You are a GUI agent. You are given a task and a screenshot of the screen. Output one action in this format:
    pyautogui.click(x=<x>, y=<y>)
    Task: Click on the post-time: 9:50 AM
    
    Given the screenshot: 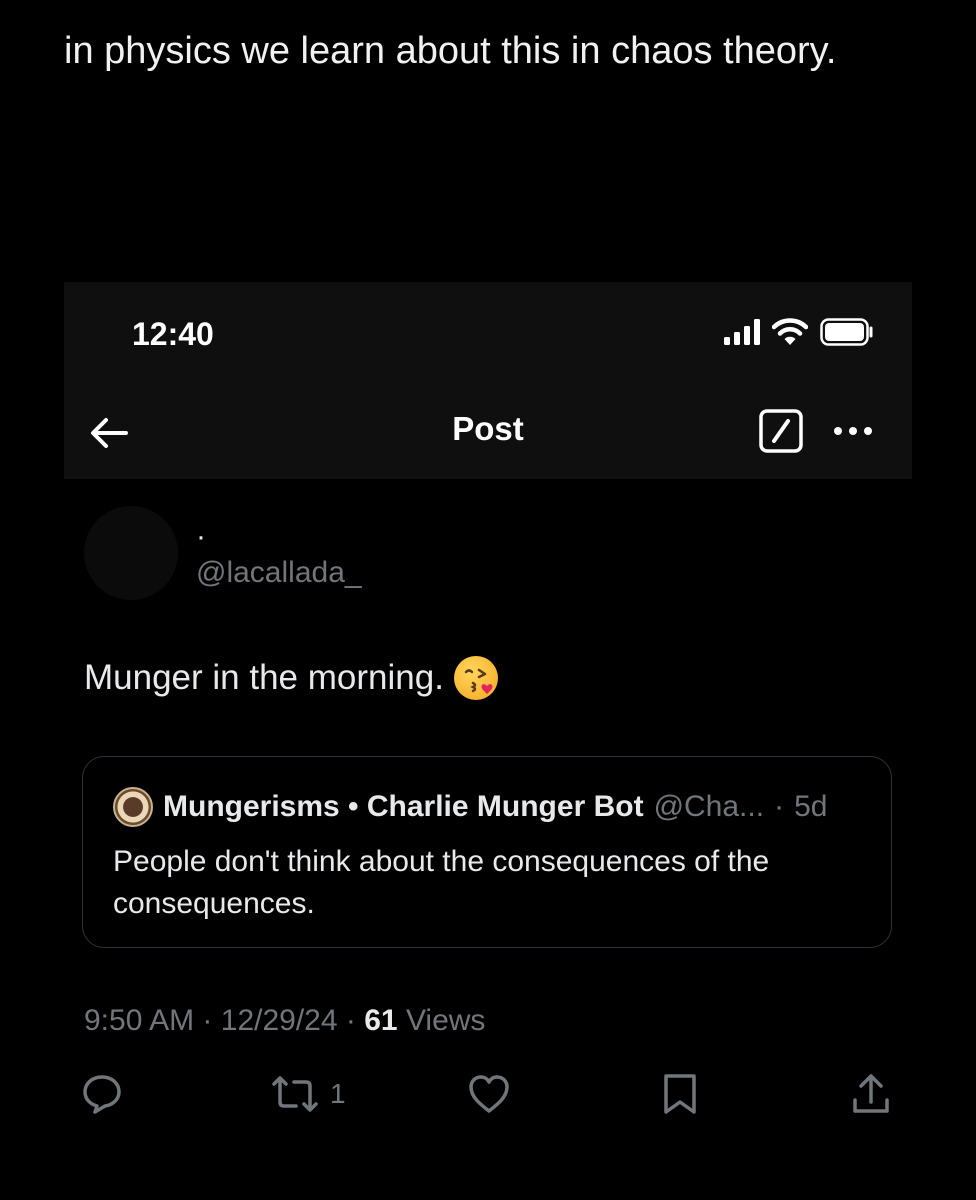 What is the action you would take?
    pyautogui.click(x=139, y=1020)
    